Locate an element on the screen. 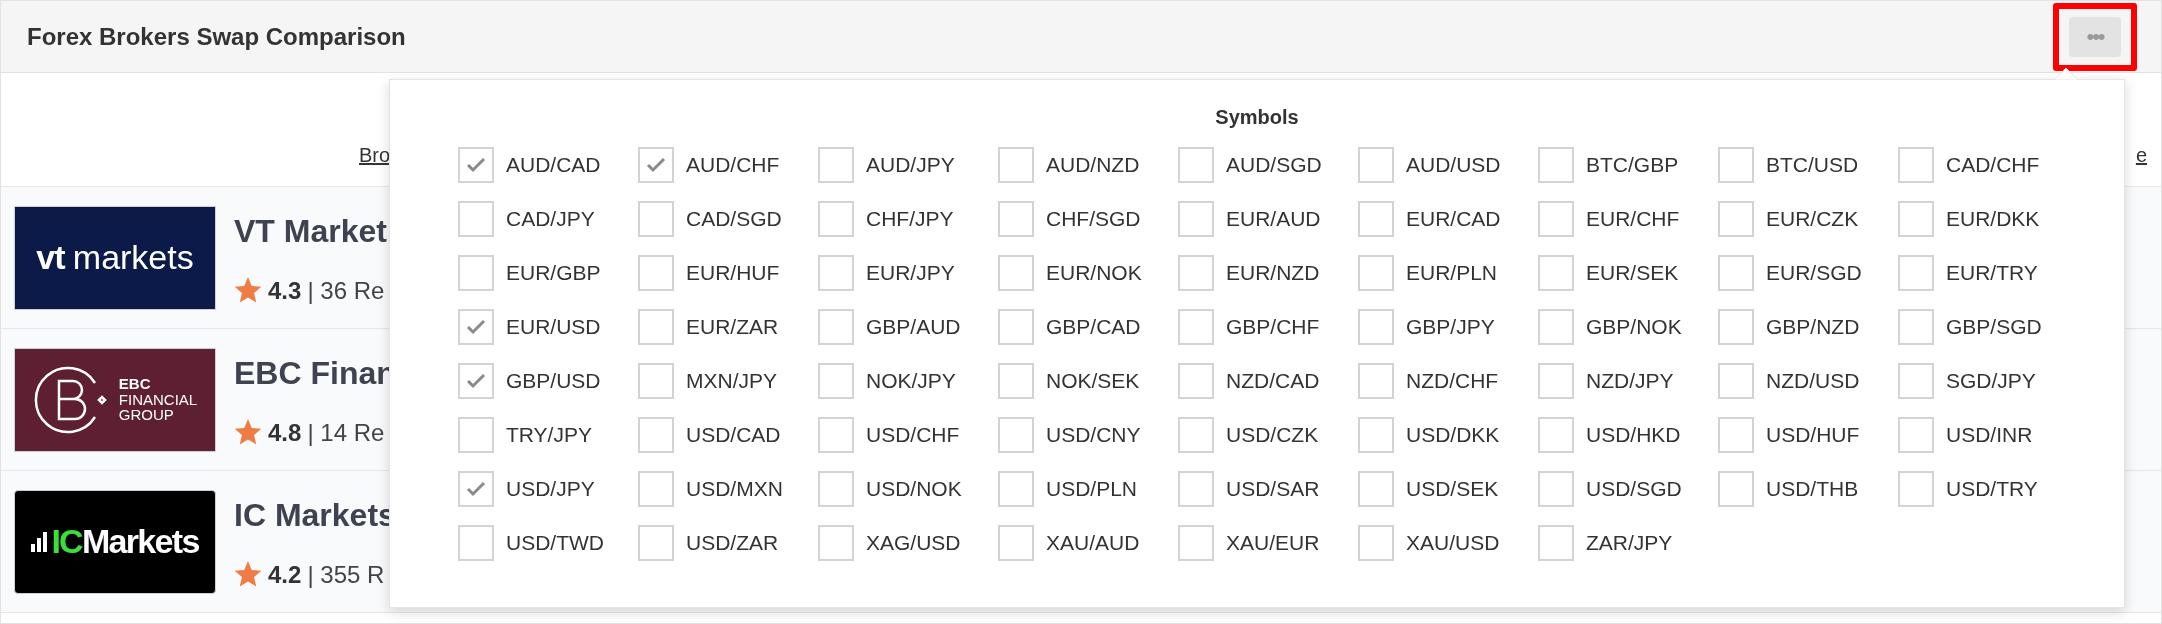 The width and height of the screenshot is (2162, 624). symbol-option: USD/SEK is located at coordinates (1448, 489).